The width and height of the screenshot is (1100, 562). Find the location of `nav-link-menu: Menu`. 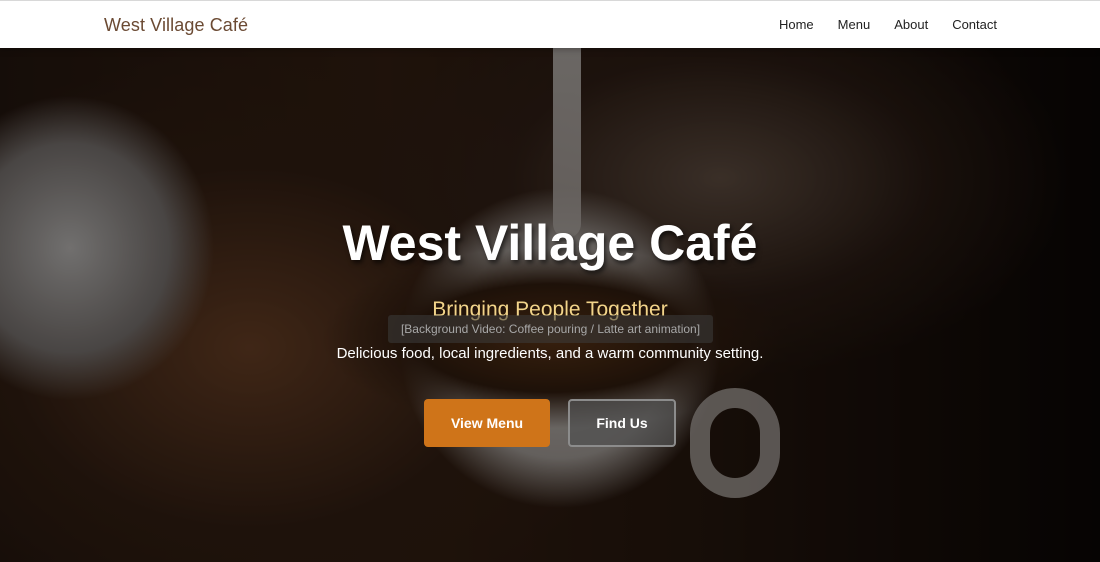

nav-link-menu: Menu is located at coordinates (854, 24).